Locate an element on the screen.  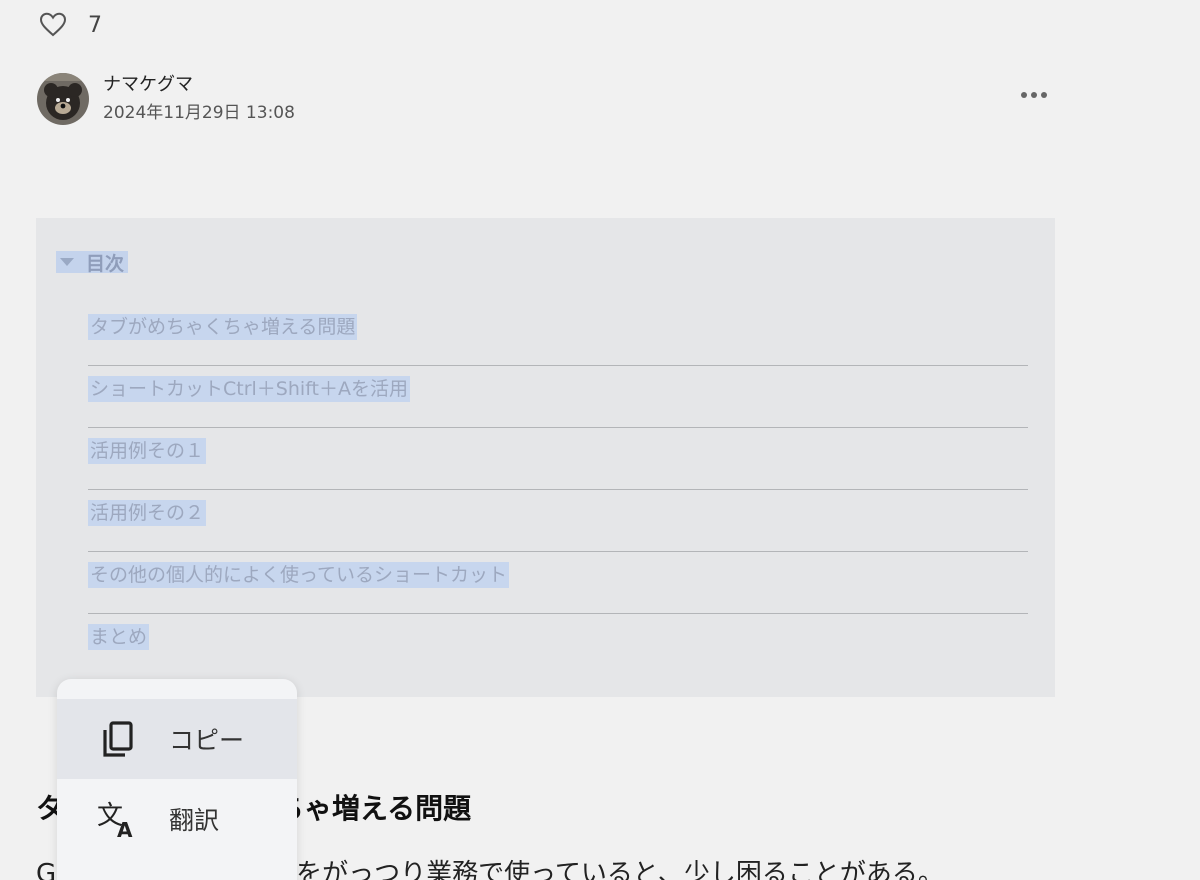
author-meta: ナマケグマ 2024年11月29日 13:08 is located at coordinates (199, 99).